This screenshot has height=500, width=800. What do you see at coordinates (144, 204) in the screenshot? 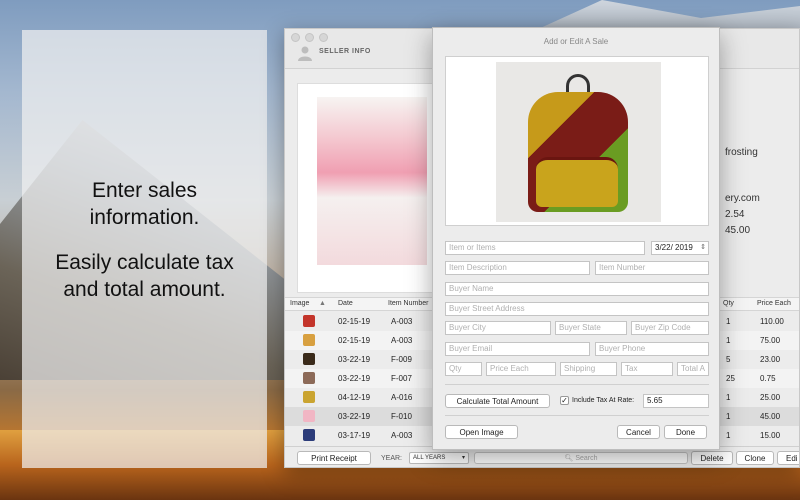
I see `promo-line-1: Enter sales information.` at bounding box center [144, 204].